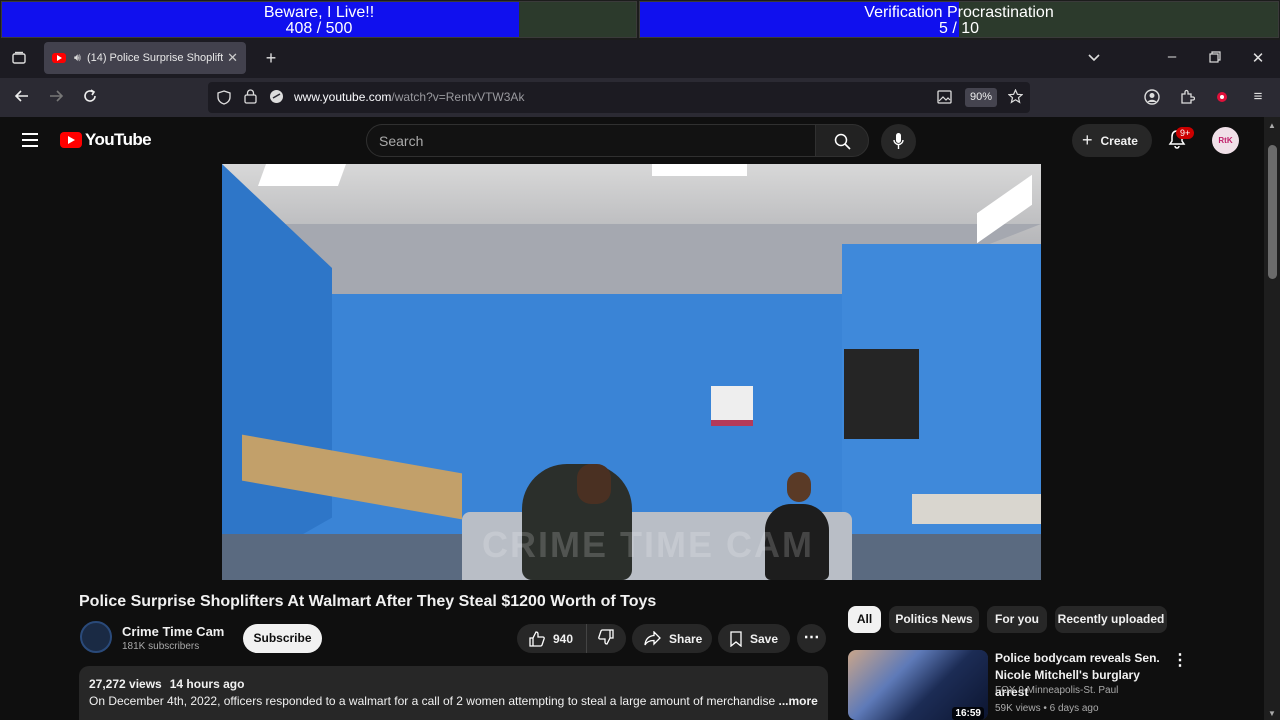  I want to click on like-count: 940, so click(563, 638).